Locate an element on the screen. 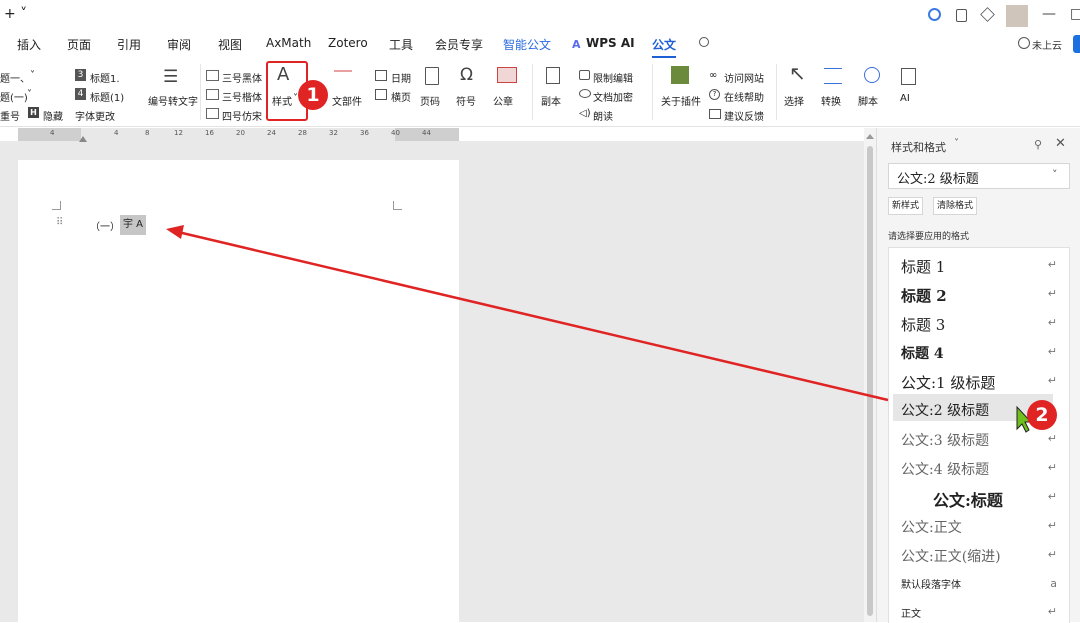 The width and height of the screenshot is (1080, 623). arrow-head is located at coordinates (175, 232).